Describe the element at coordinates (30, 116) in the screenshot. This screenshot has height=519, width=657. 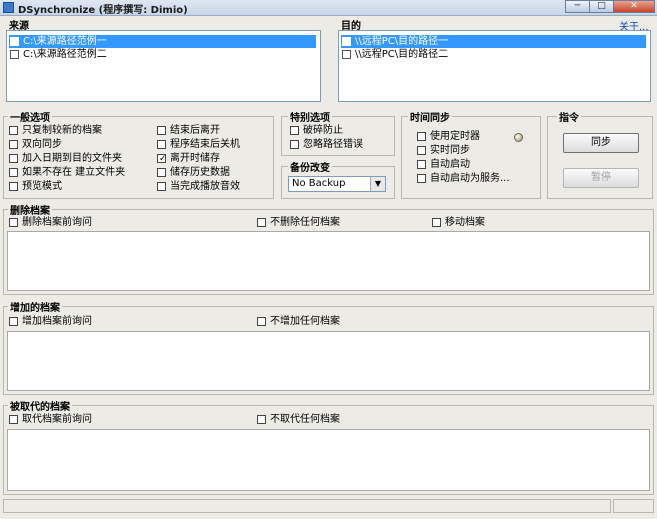
I see `general-options-label: 一般选项` at that location.